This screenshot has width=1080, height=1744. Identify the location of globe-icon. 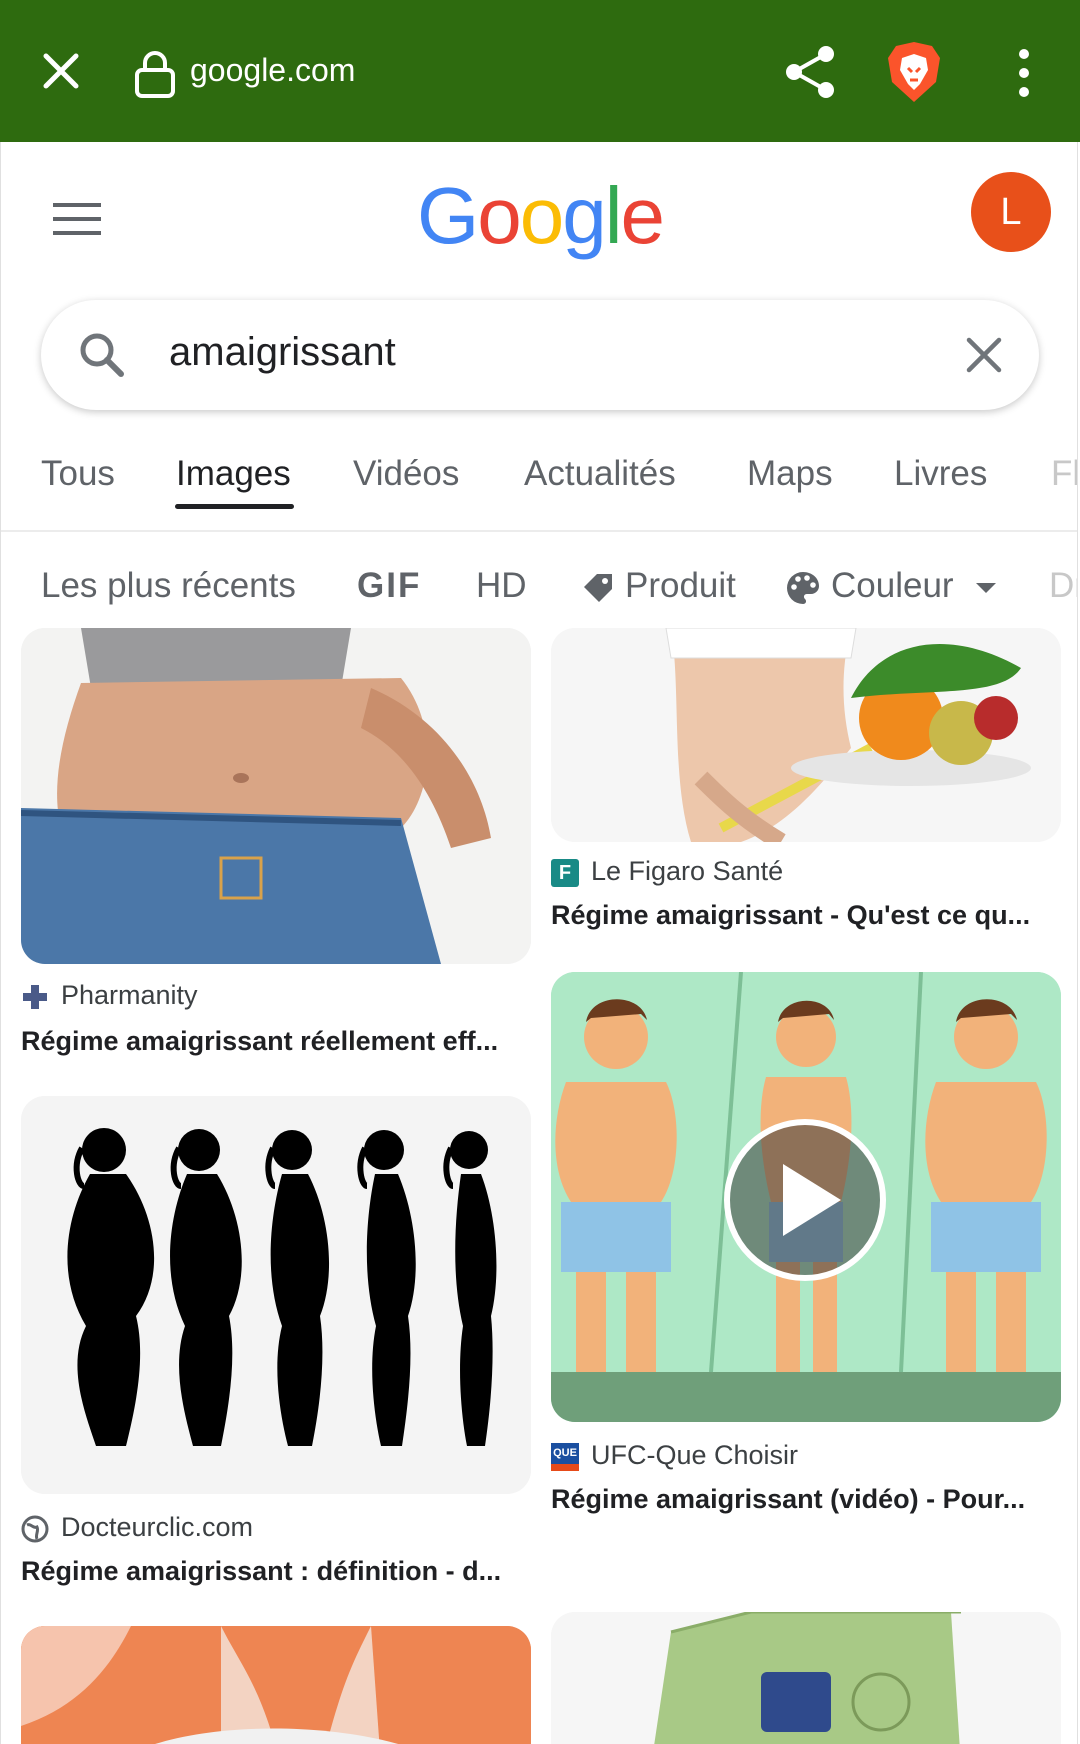
(35, 1529).